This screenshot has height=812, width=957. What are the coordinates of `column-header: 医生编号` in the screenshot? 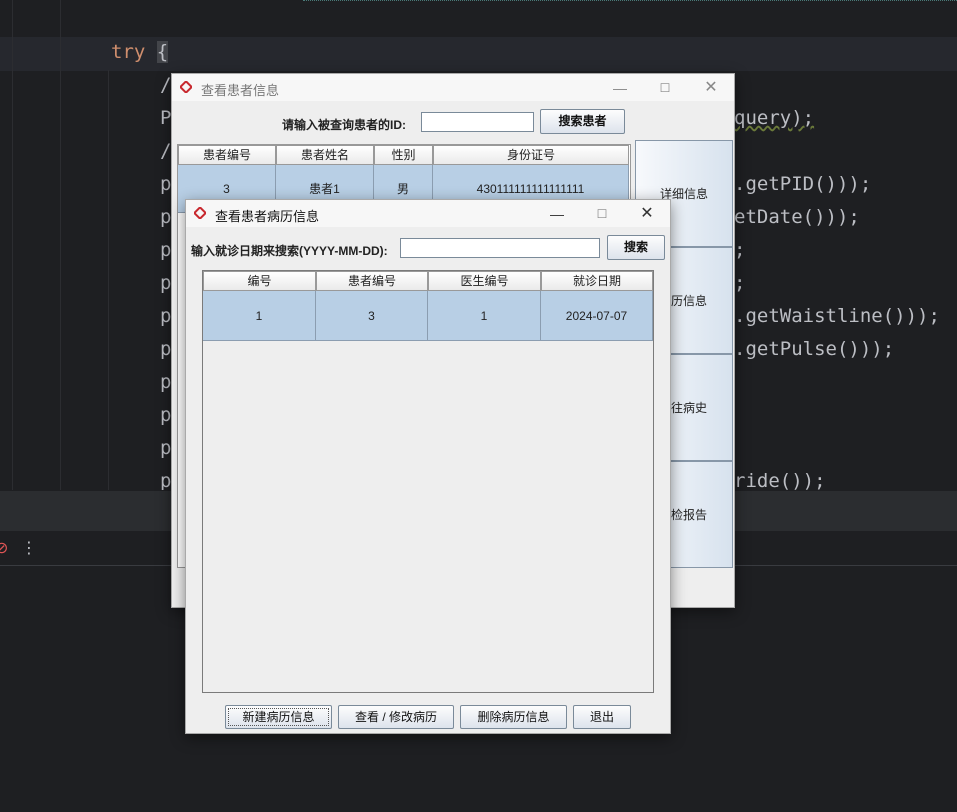 It's located at (484, 281).